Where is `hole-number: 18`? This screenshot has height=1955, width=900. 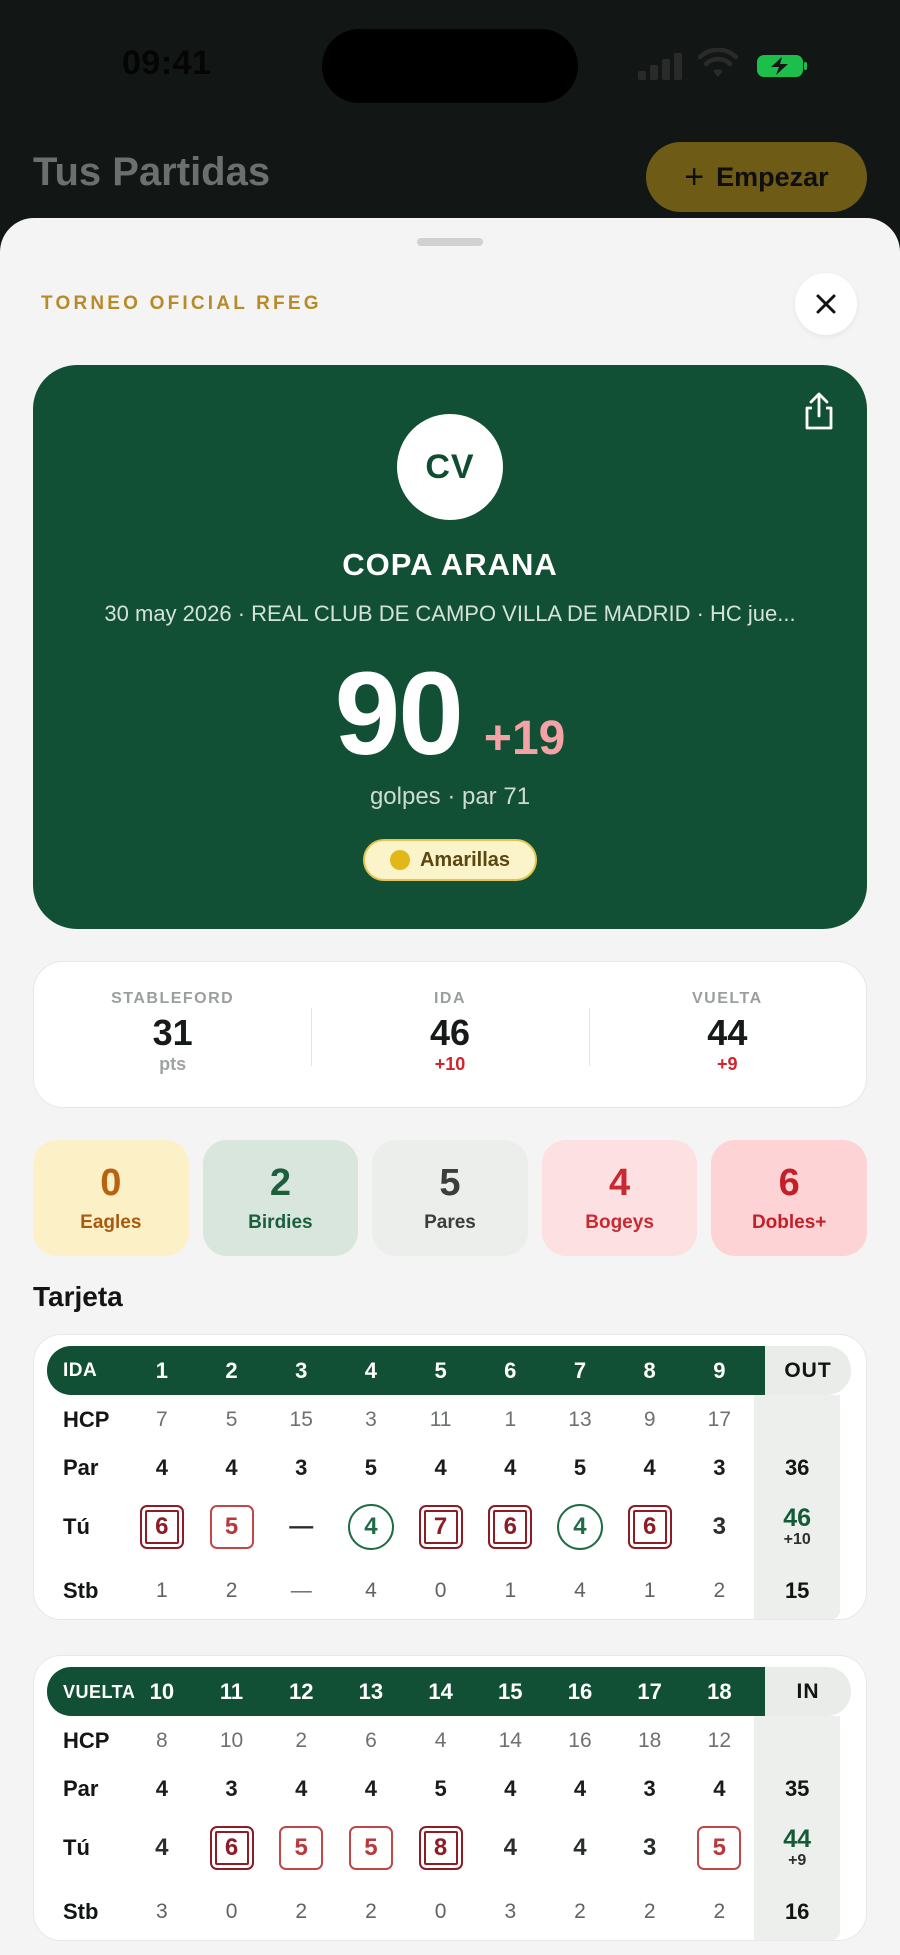
hole-number: 18 is located at coordinates (719, 1691).